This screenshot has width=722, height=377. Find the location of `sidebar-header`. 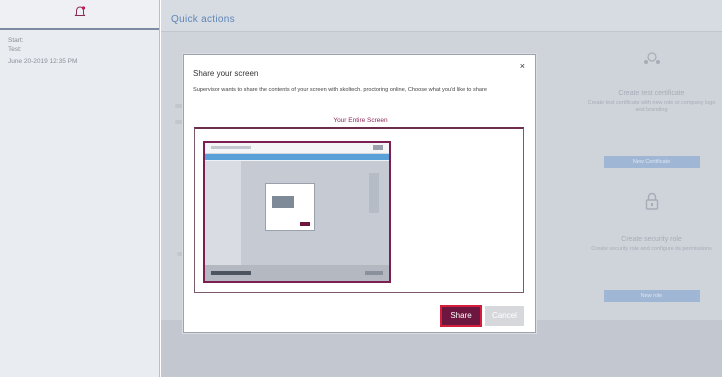

sidebar-header is located at coordinates (79, 15).